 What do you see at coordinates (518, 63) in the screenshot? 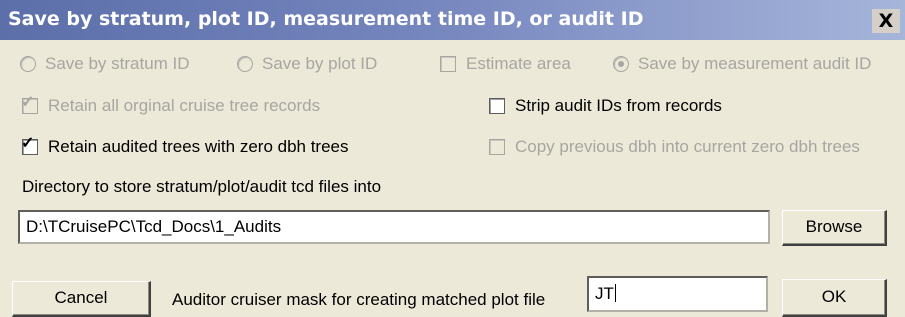
I see `checkbox-estimate-area-label: Estimate area` at bounding box center [518, 63].